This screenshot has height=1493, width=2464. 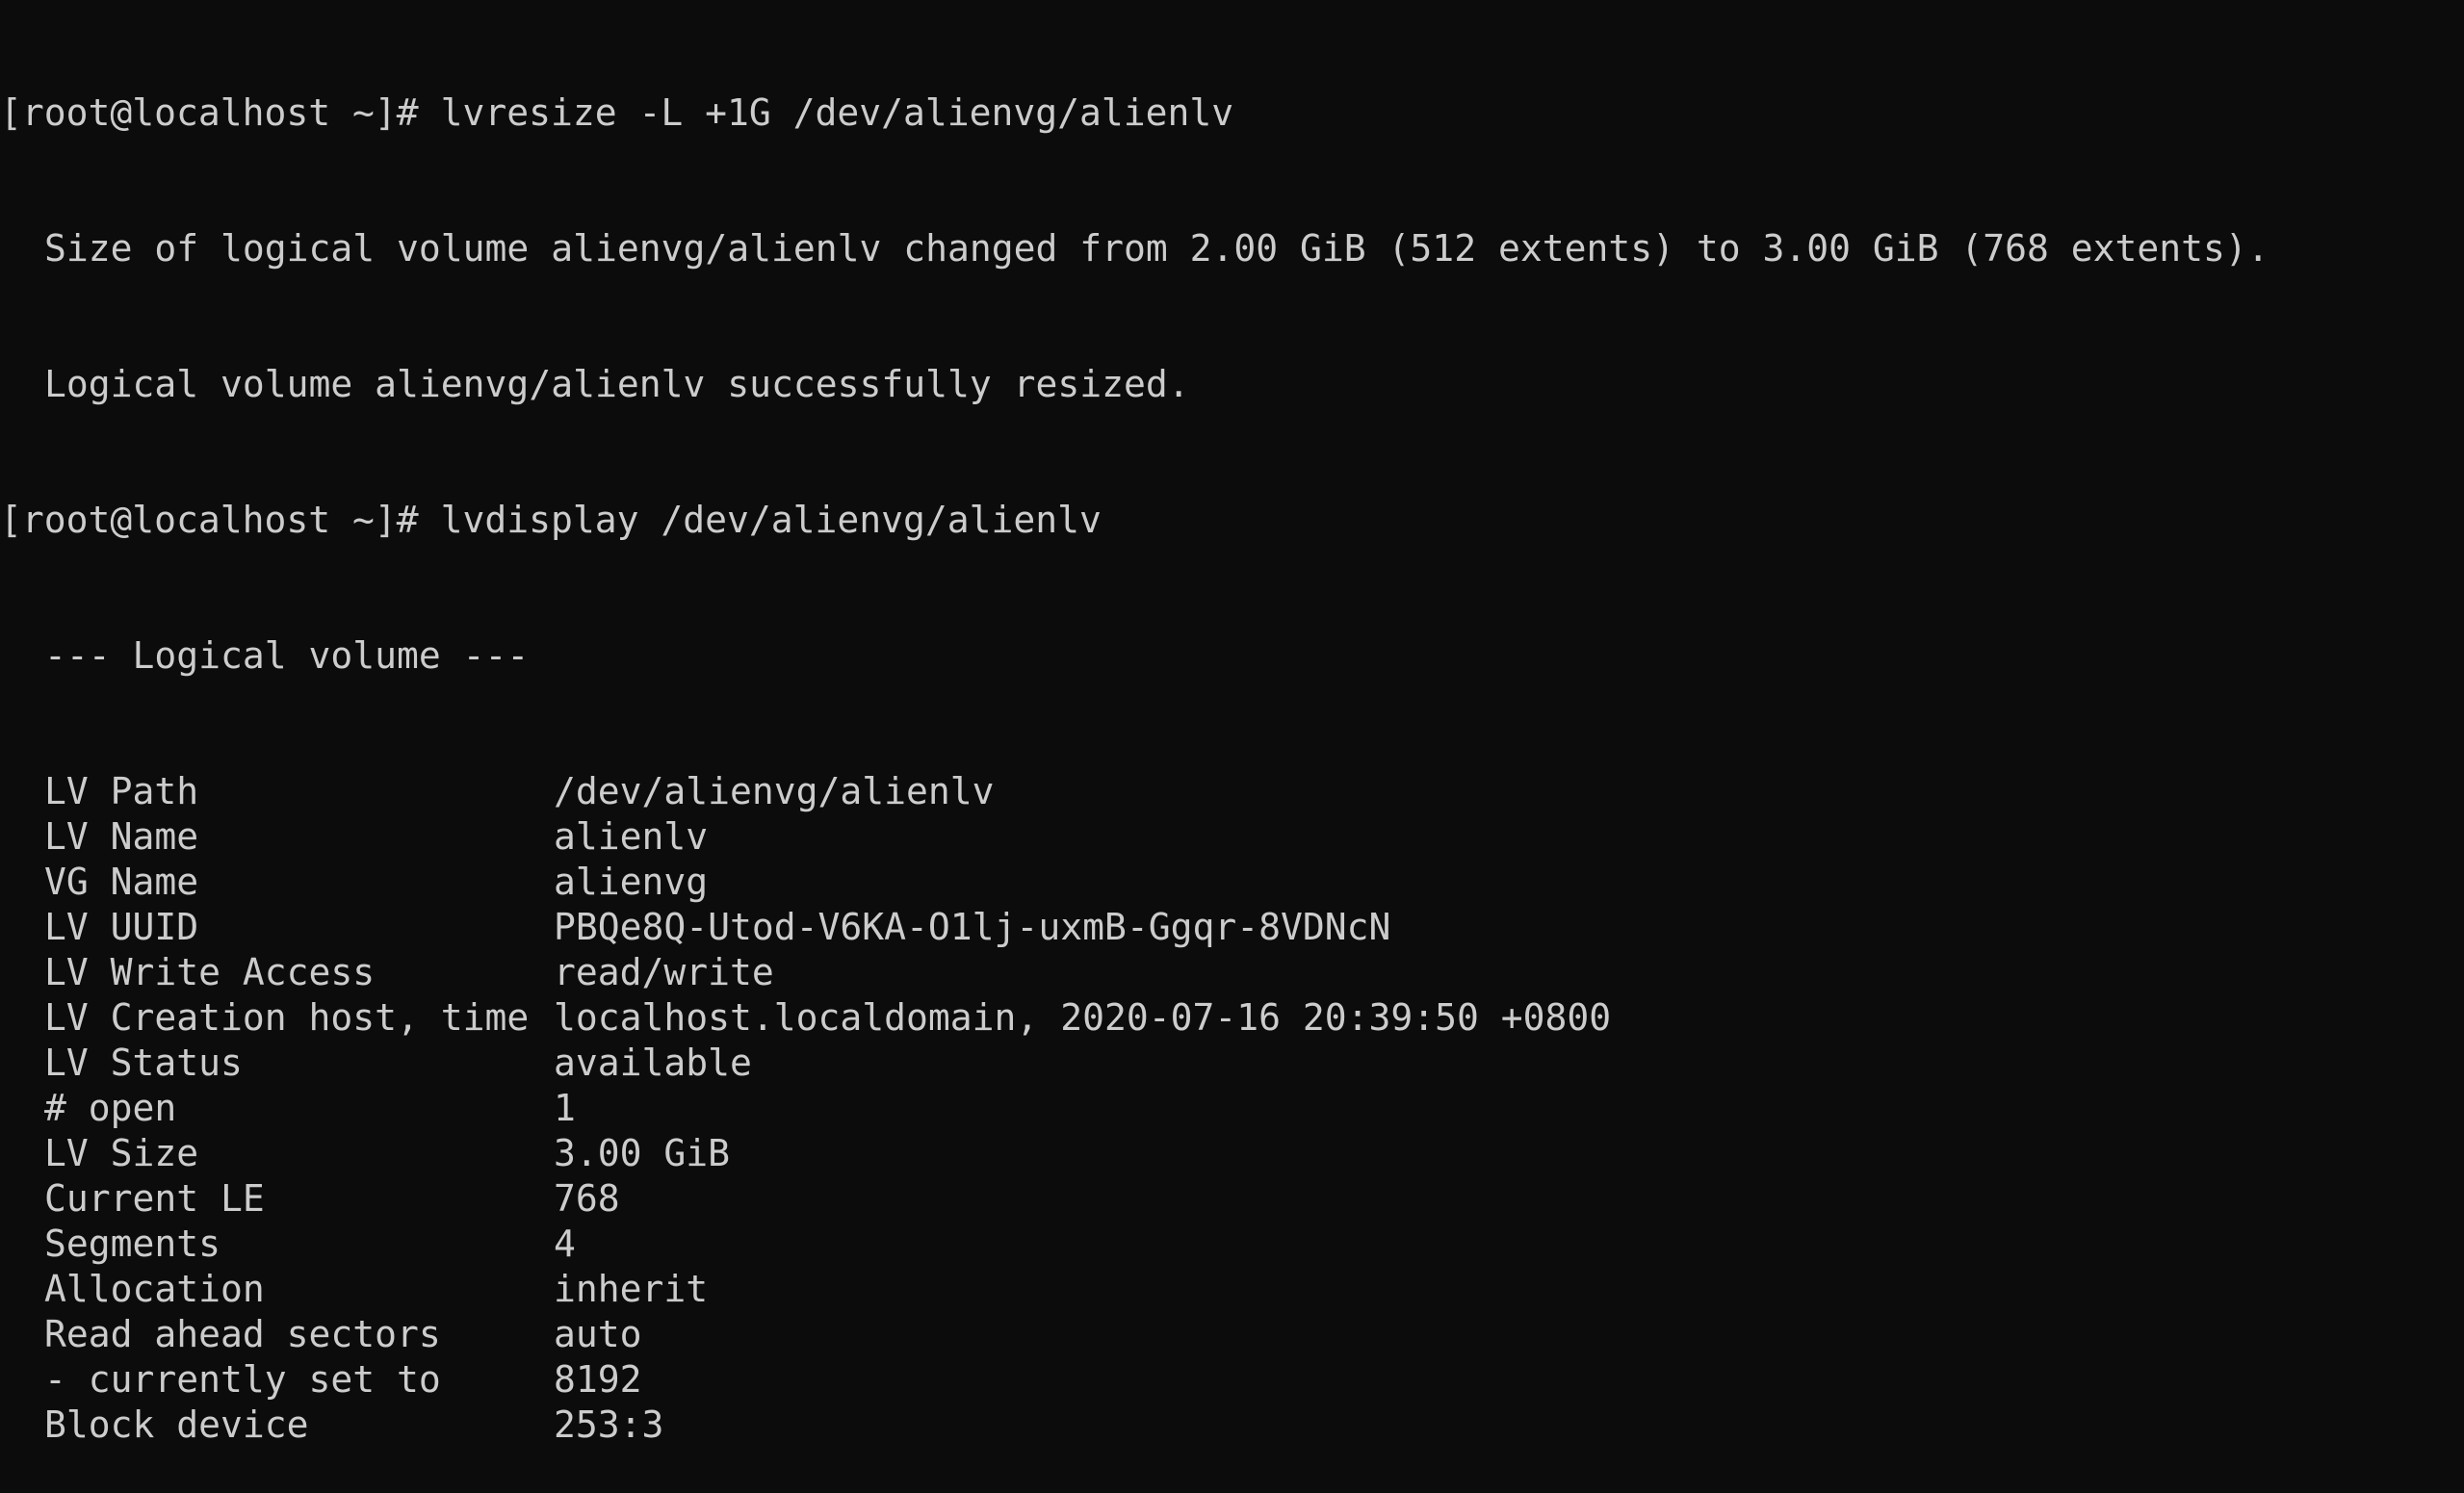 I want to click on lv-attribute-key: LV Name, so click(x=121, y=836).